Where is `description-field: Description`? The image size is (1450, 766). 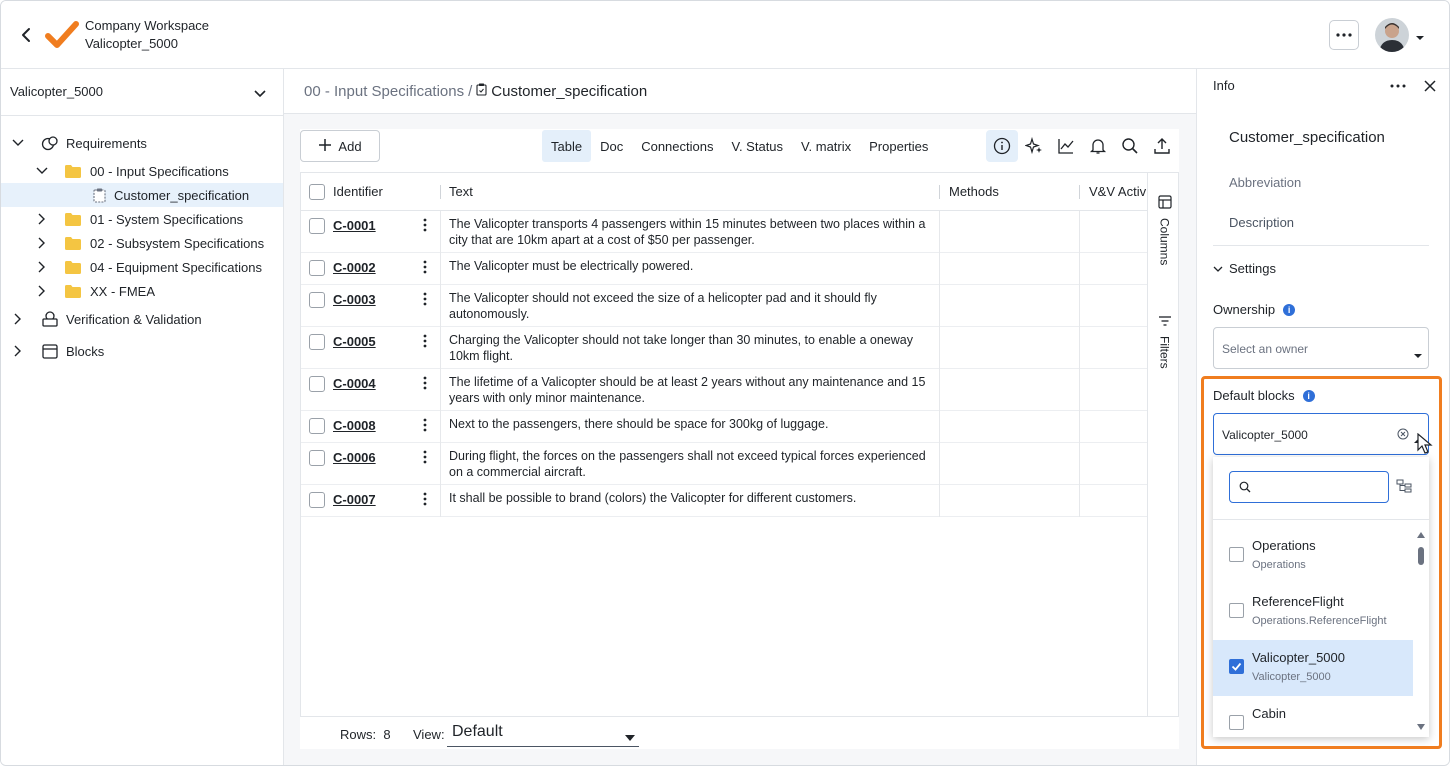 description-field: Description is located at coordinates (1261, 222).